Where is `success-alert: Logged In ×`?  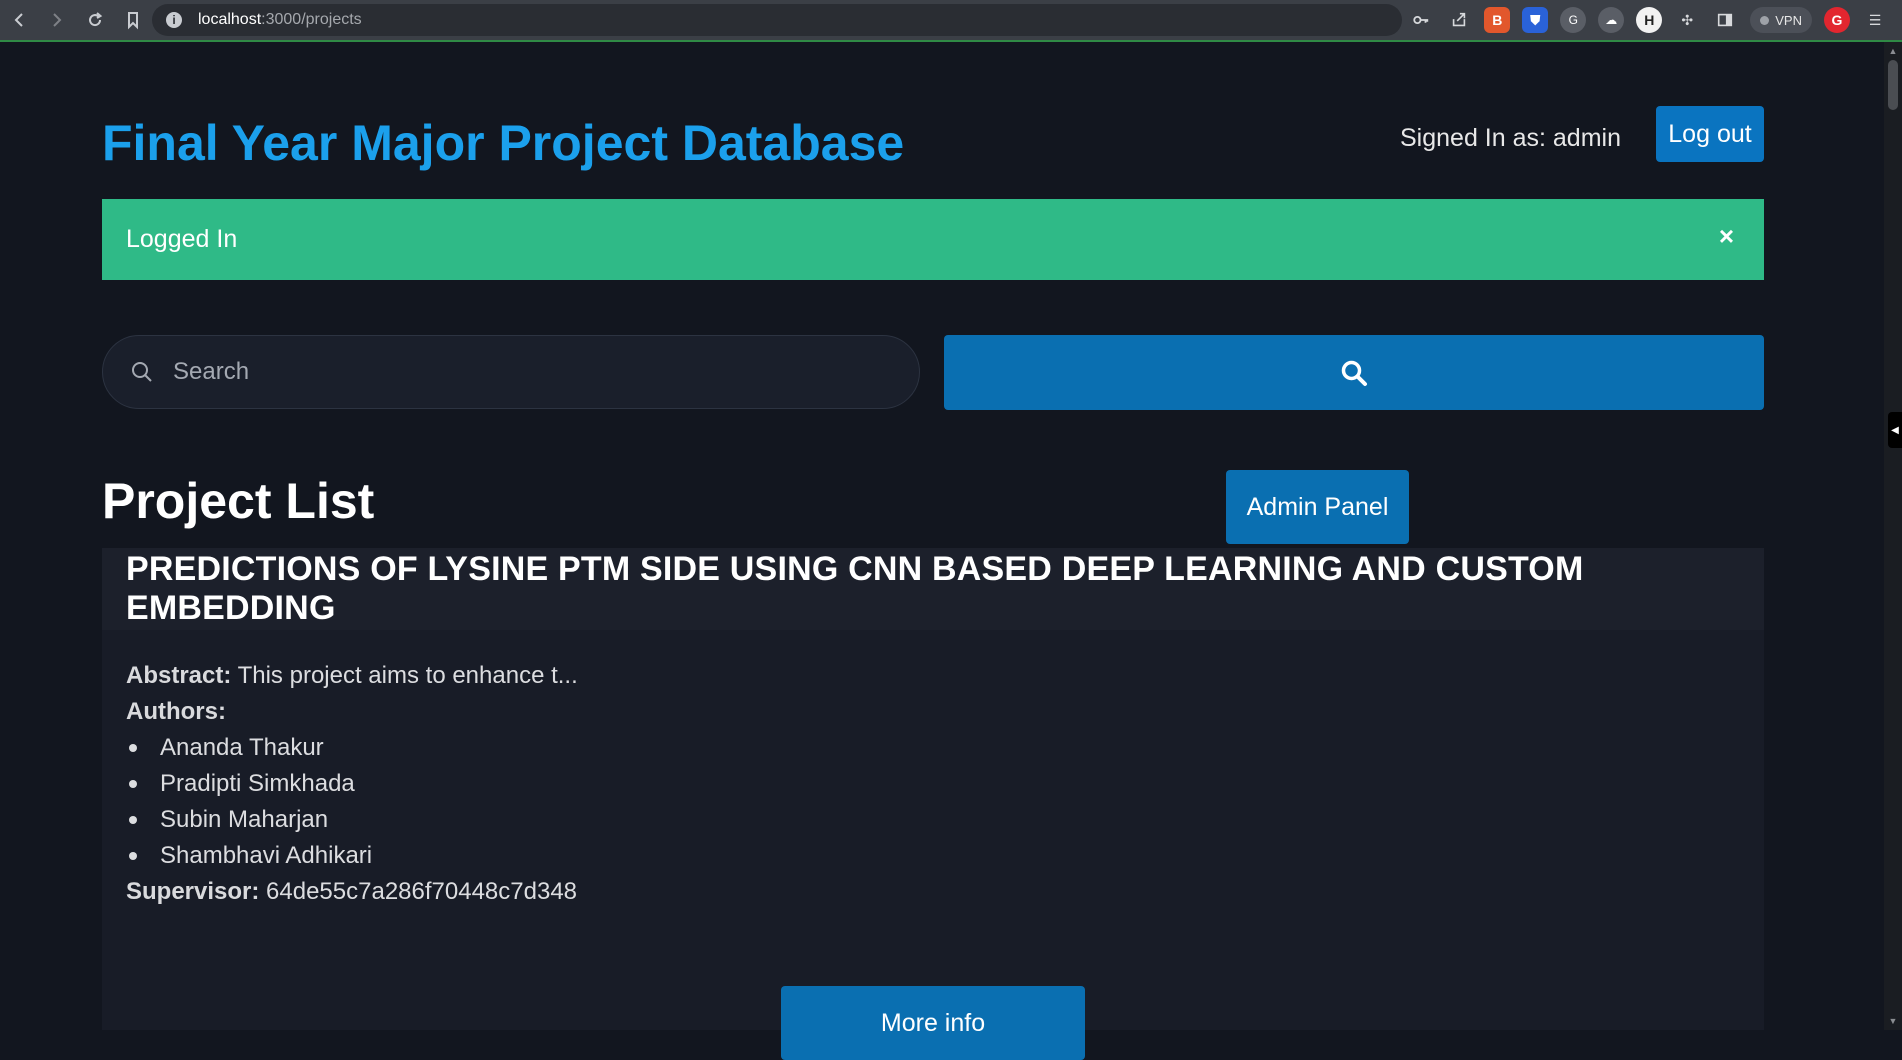 success-alert: Logged In × is located at coordinates (933, 239).